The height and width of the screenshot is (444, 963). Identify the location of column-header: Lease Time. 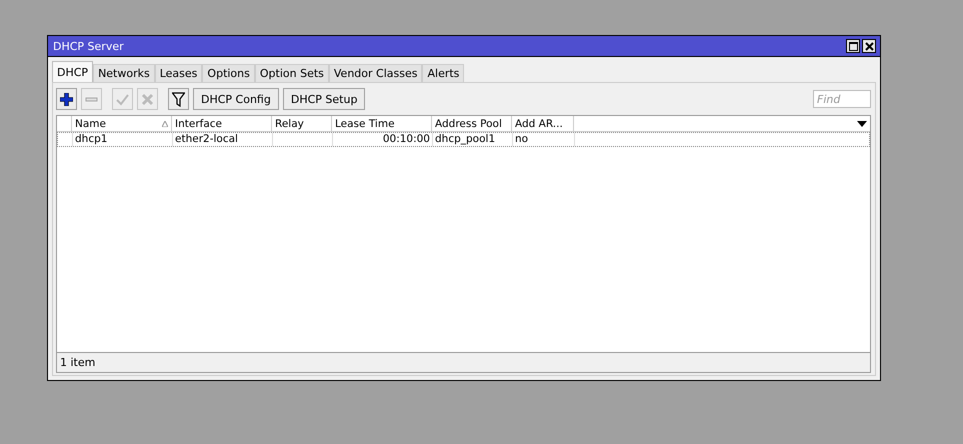
(382, 123).